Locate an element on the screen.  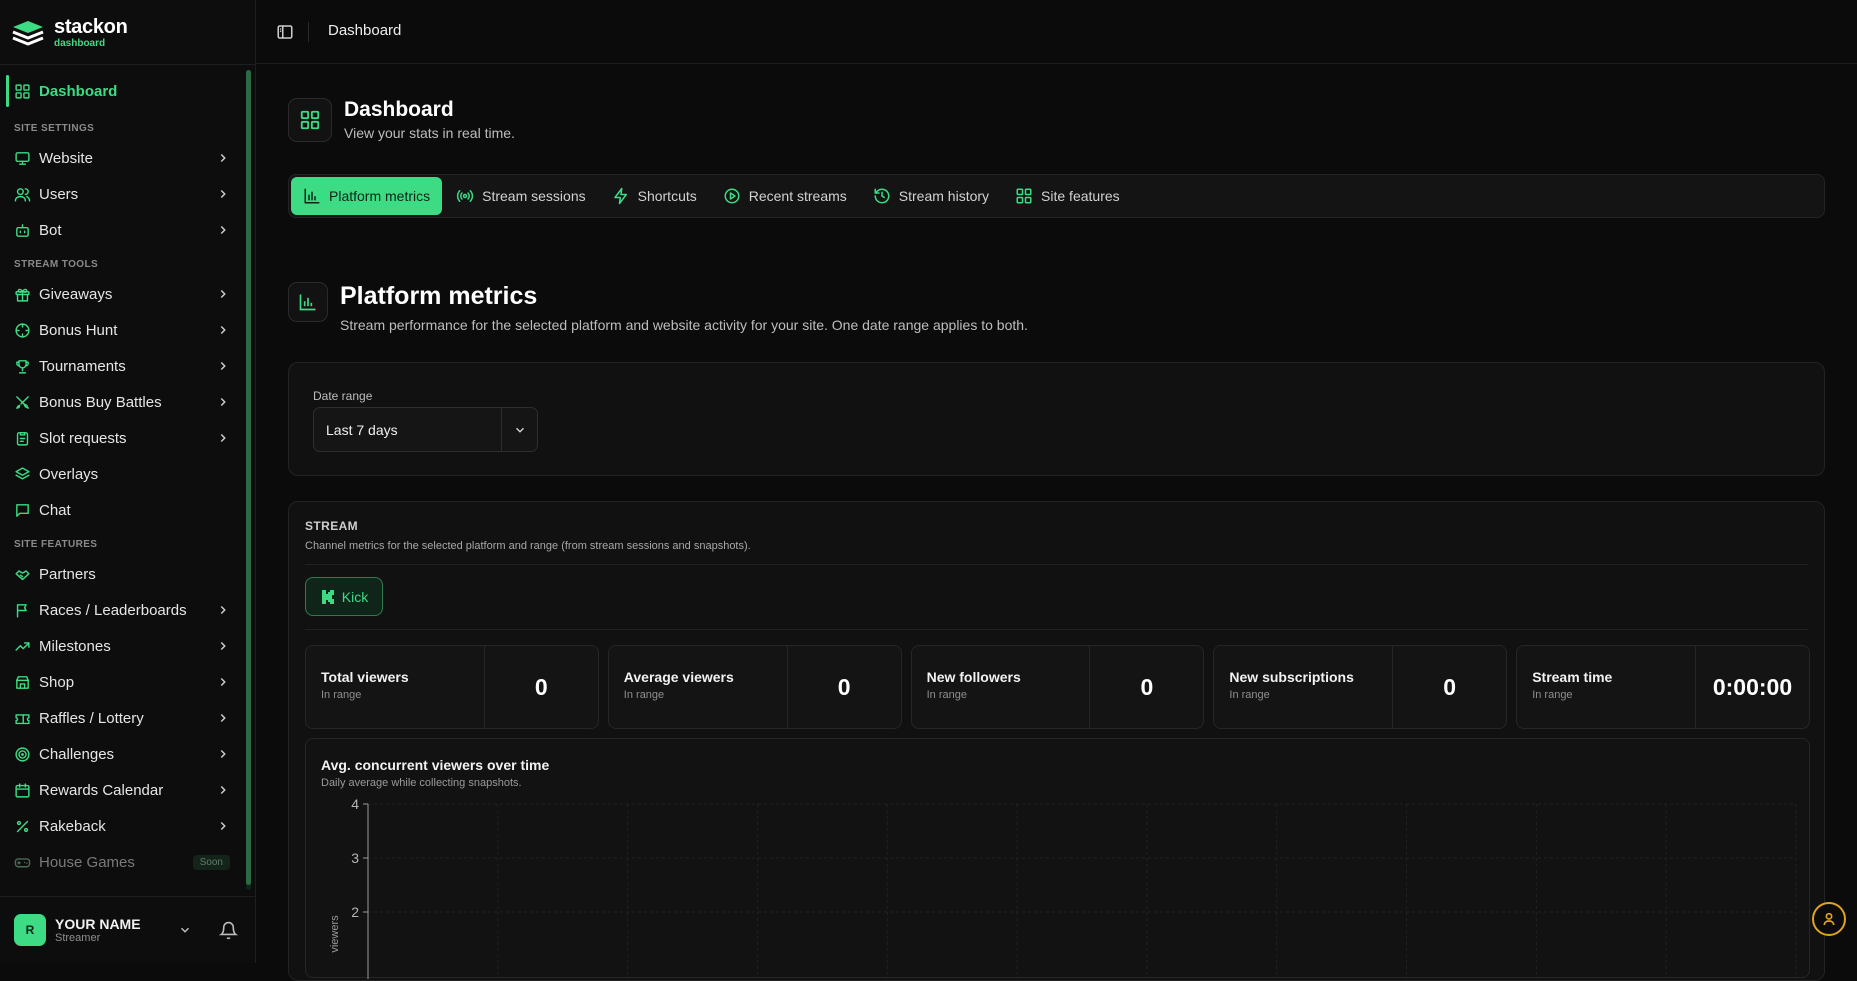
brand-logo: stackon dashboard is located at coordinates (69, 33).